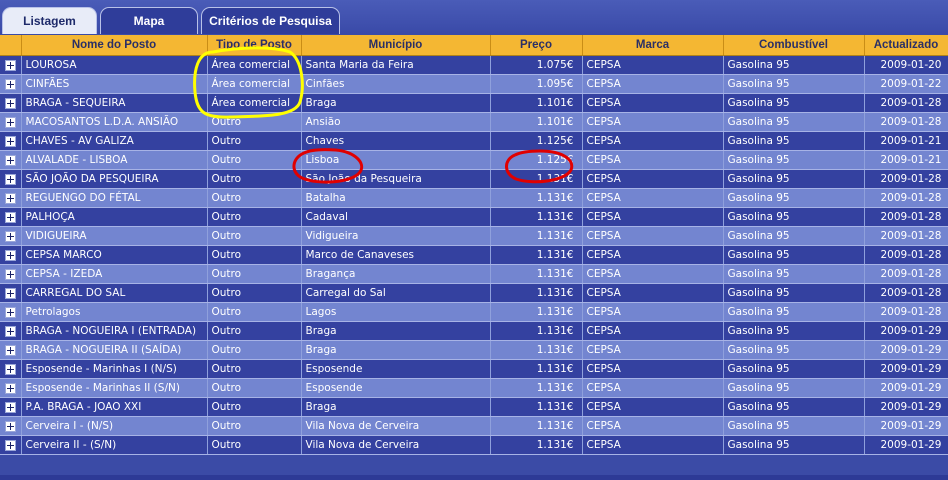 The image size is (948, 480). Describe the element at coordinates (396, 312) in the screenshot. I see `cell-municipio: Lagos` at that location.